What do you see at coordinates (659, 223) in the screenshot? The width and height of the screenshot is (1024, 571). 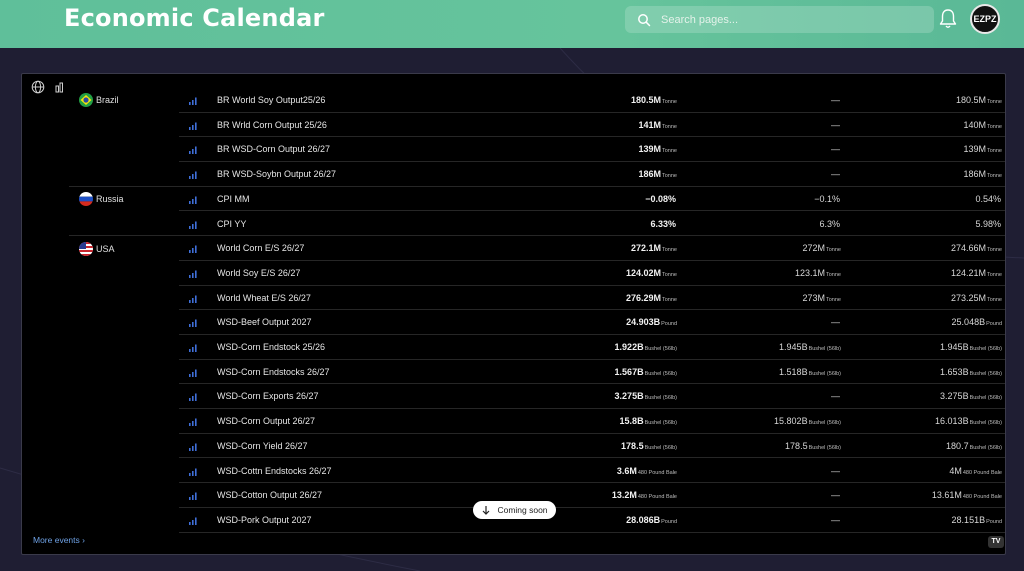 I see `actual-value-number: 6.33` at bounding box center [659, 223].